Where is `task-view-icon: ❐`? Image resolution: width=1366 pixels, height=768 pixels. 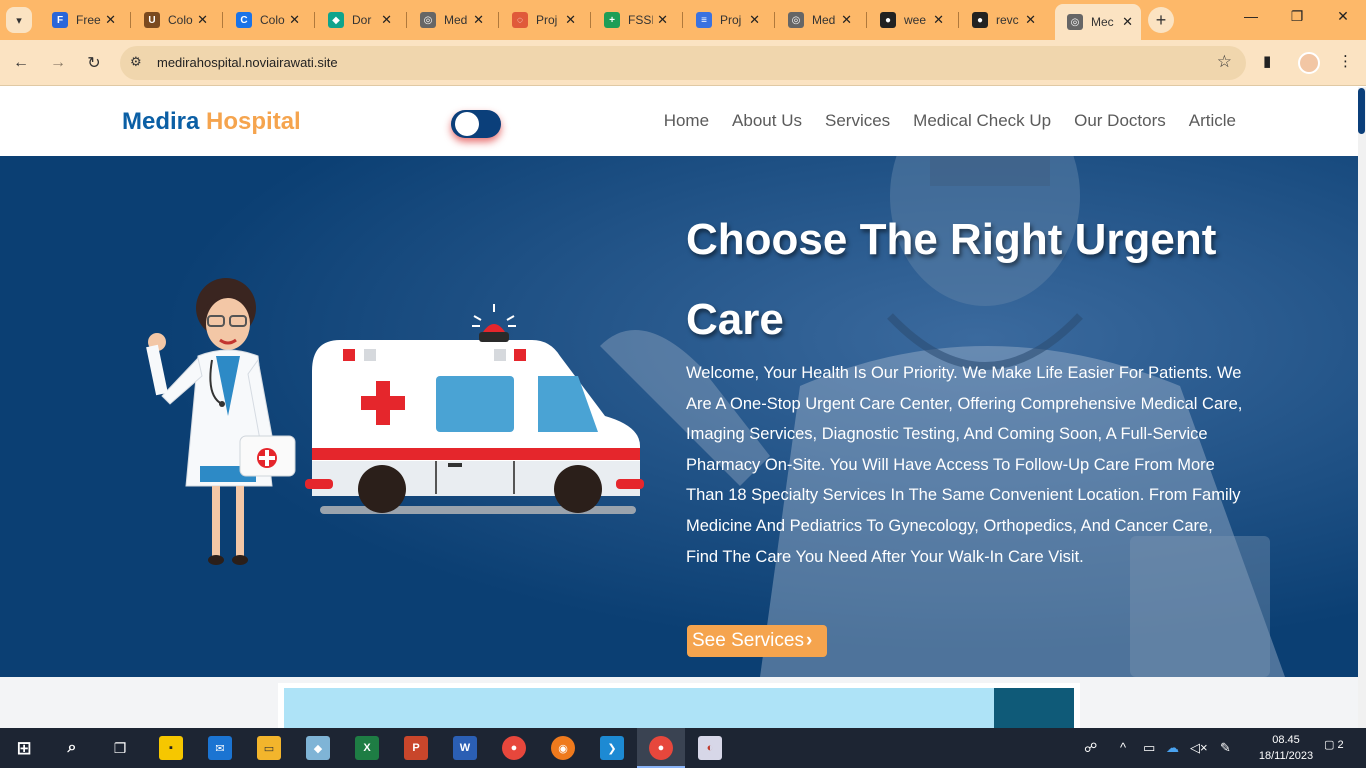
task-view-icon: ❐ is located at coordinates (120, 748).